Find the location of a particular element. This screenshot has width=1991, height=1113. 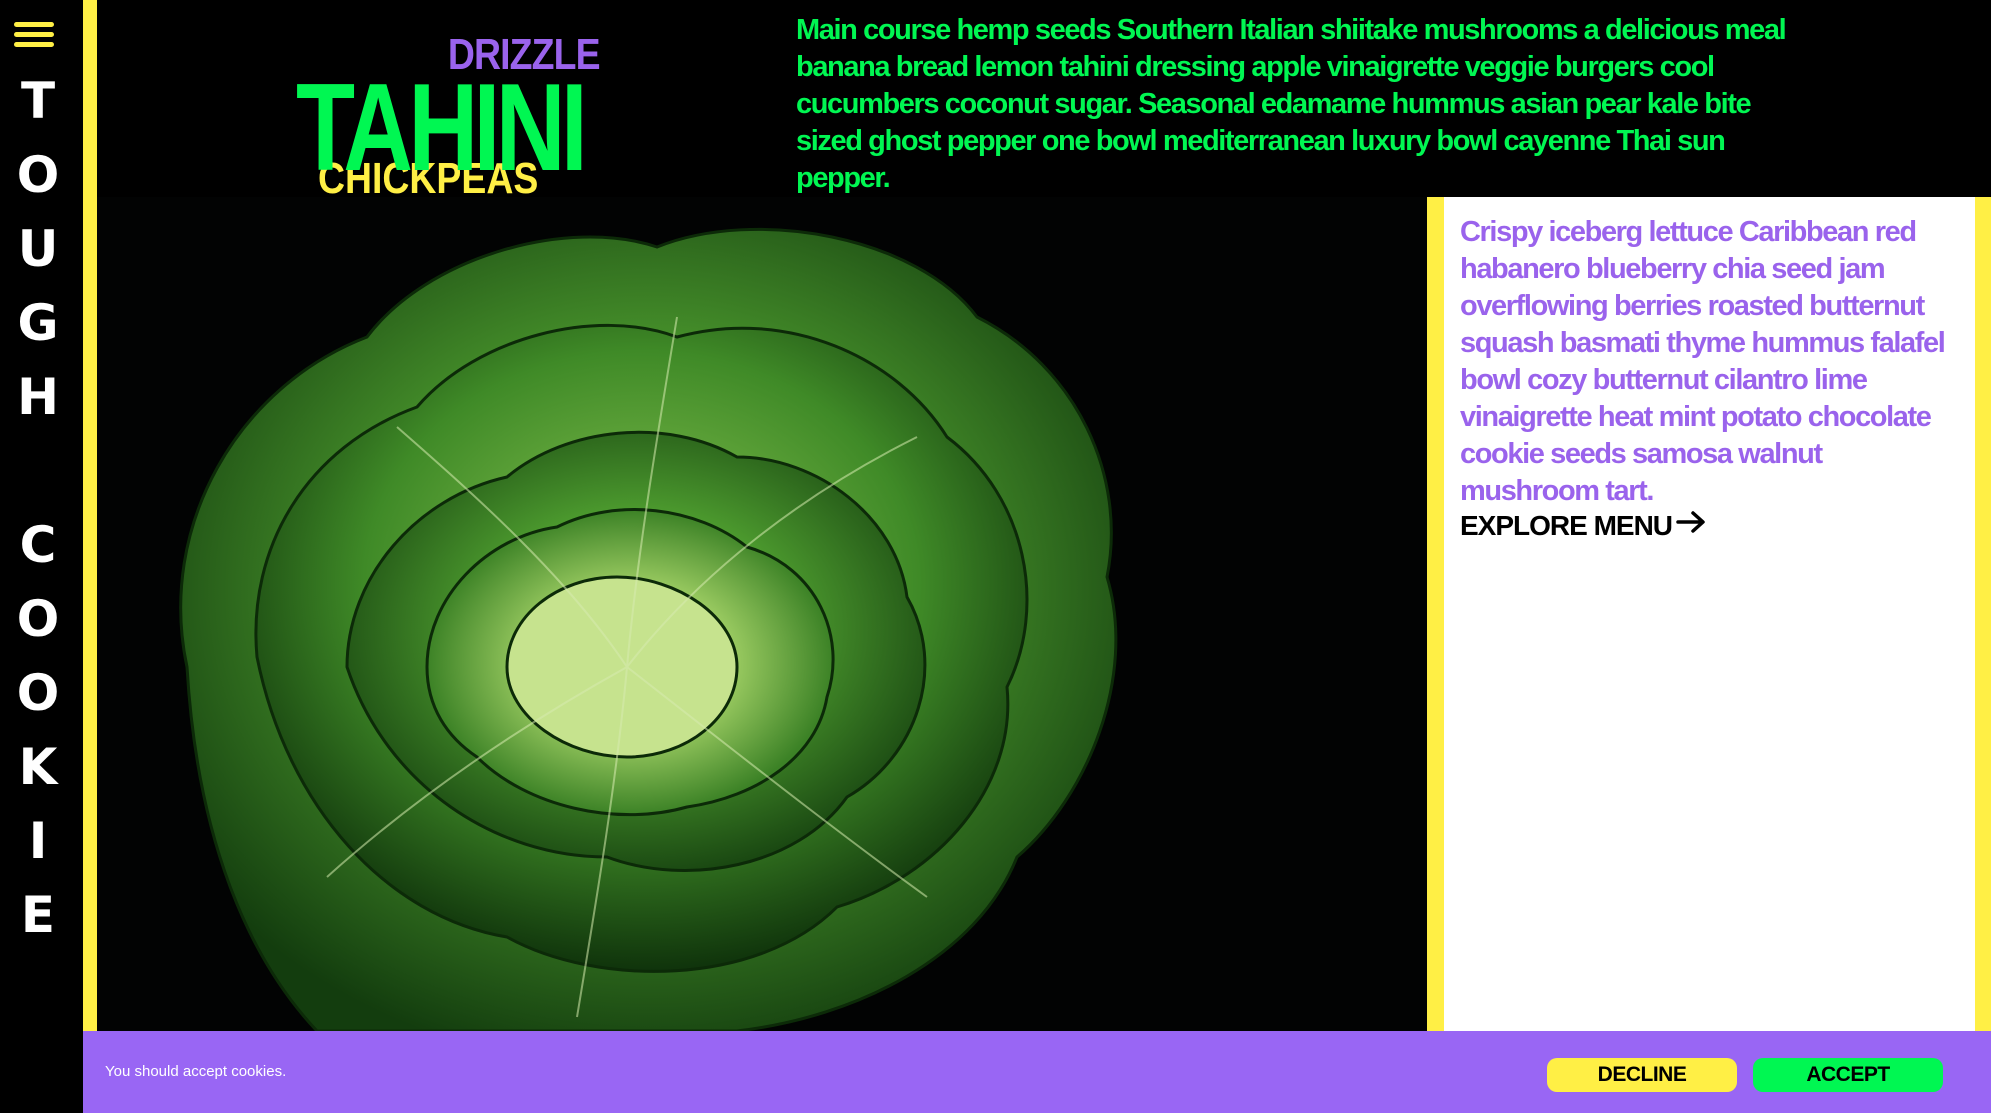

brand-letter: G is located at coordinates (38, 323).